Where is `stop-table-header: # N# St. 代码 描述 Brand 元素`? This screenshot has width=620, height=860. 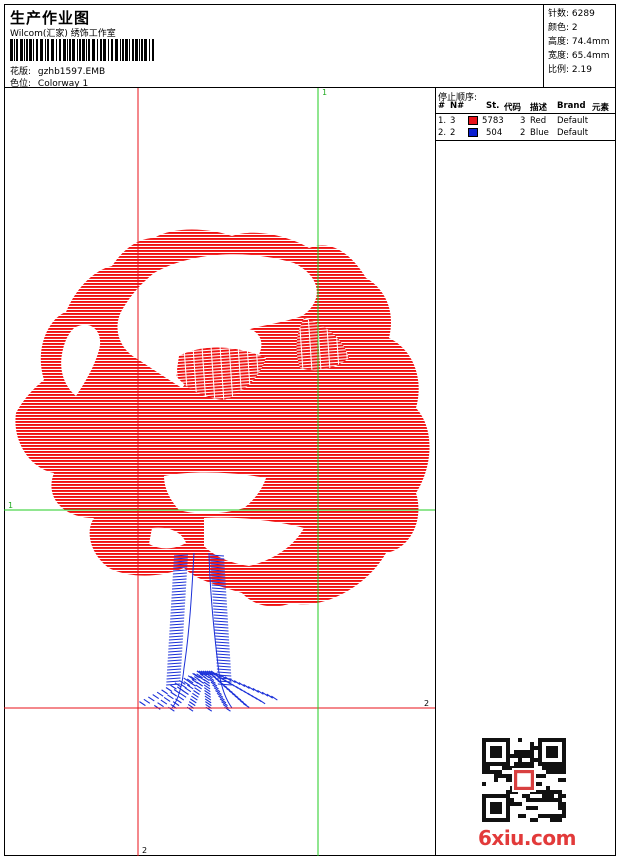
stop-table-header: # N# St. 代码 描述 Brand 元素 is located at coordinates (526, 107).